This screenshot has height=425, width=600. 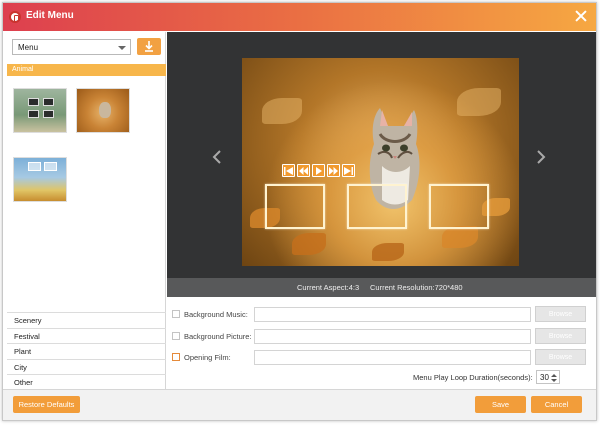 I want to click on background-picture-checkbox, so click(x=176, y=336).